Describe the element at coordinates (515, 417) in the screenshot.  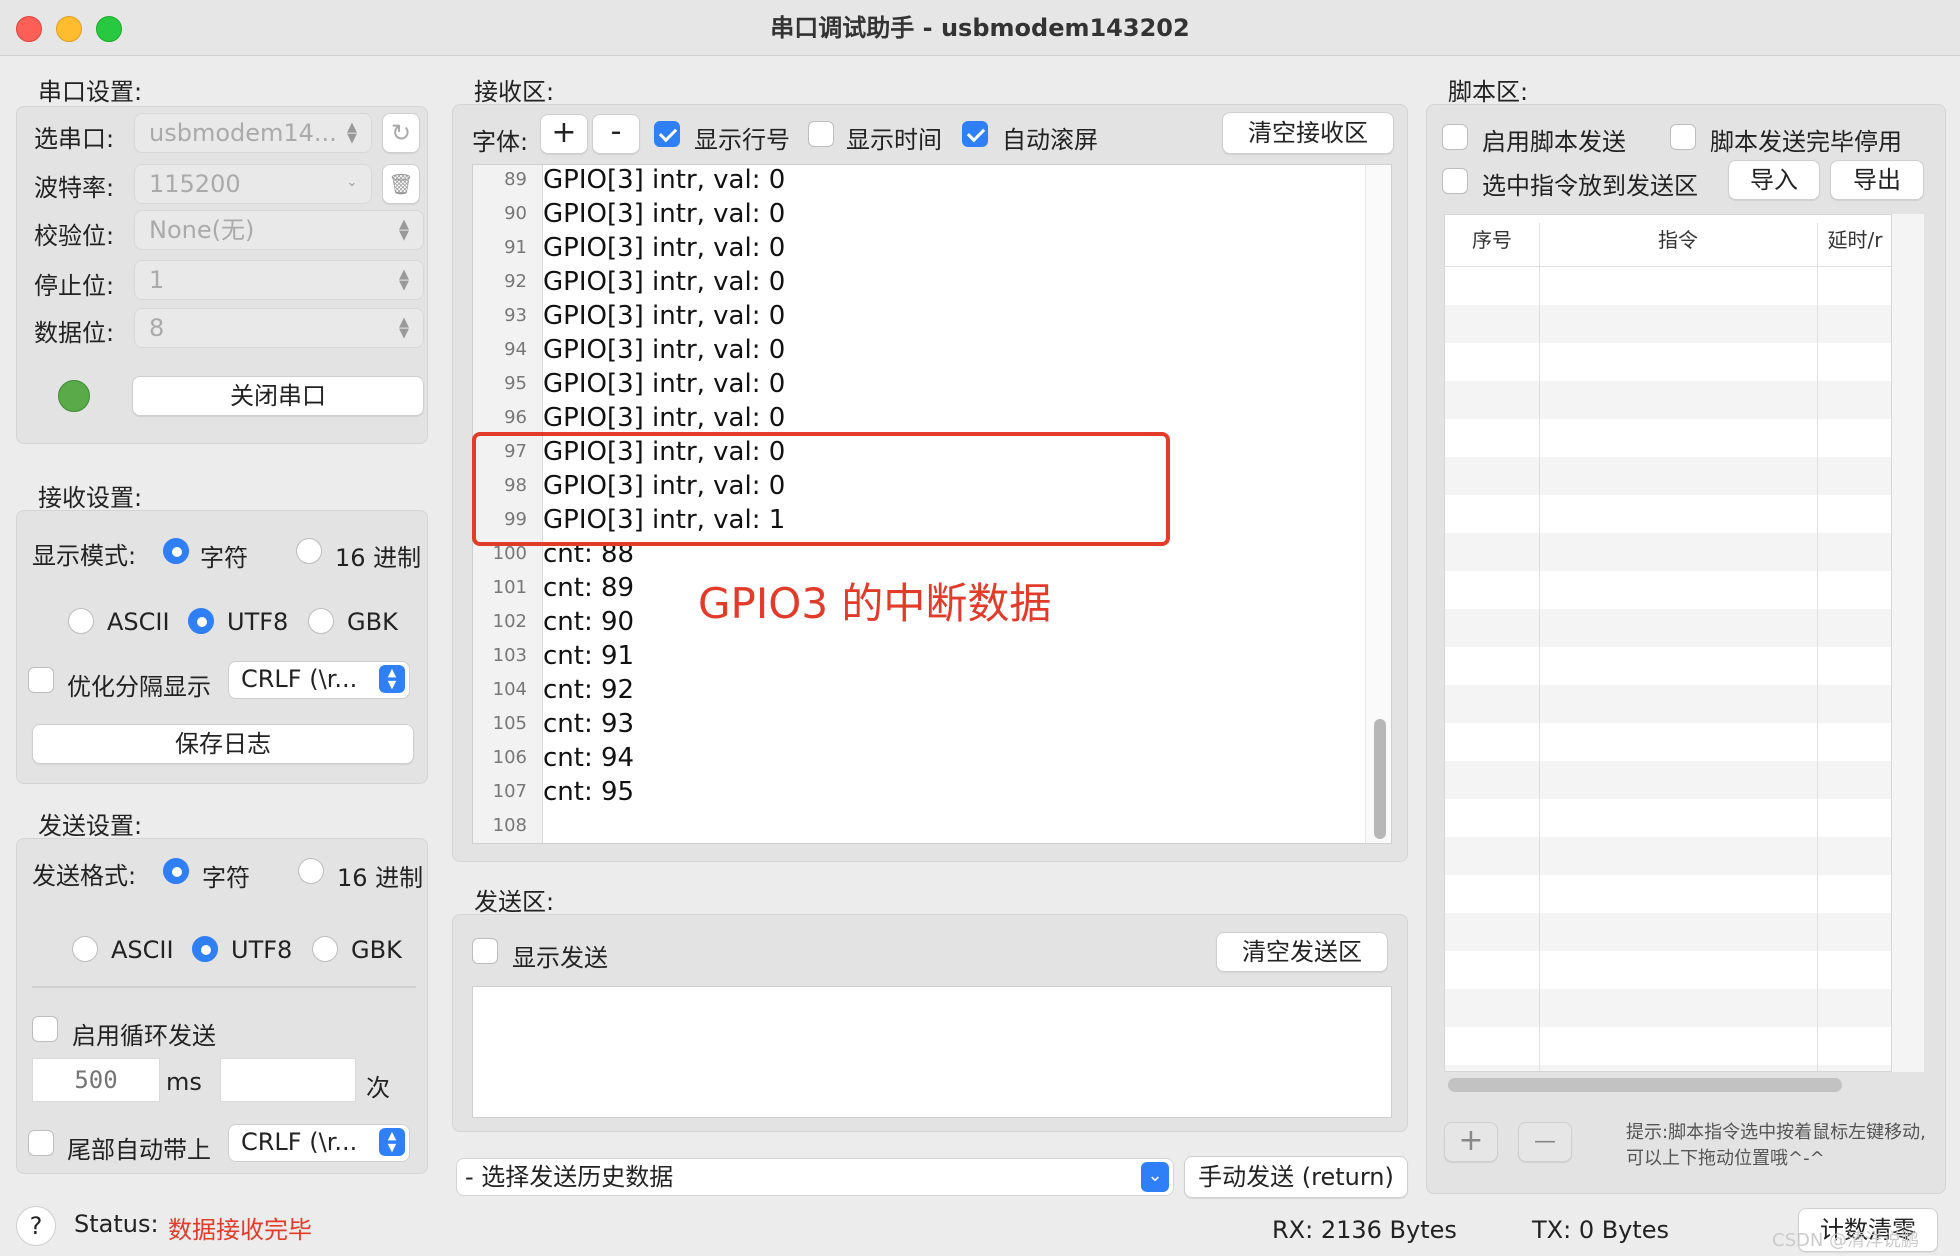
I see `line-number: 96` at that location.